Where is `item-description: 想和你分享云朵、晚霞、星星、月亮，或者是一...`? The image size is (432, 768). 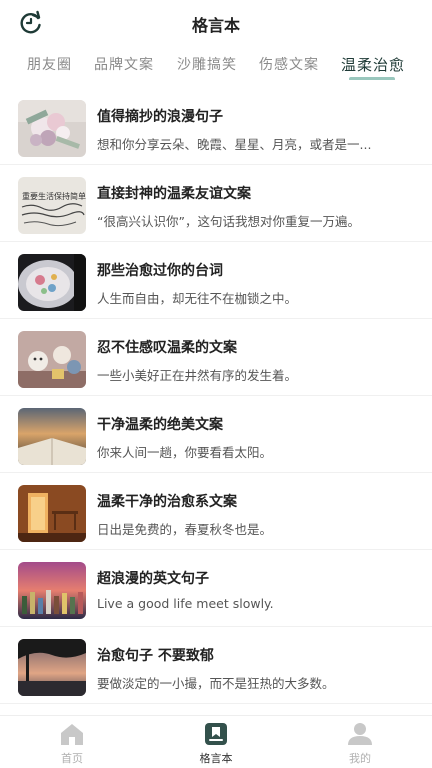 item-description: 想和你分享云朵、晚霞、星星、月亮，或者是一... is located at coordinates (234, 144).